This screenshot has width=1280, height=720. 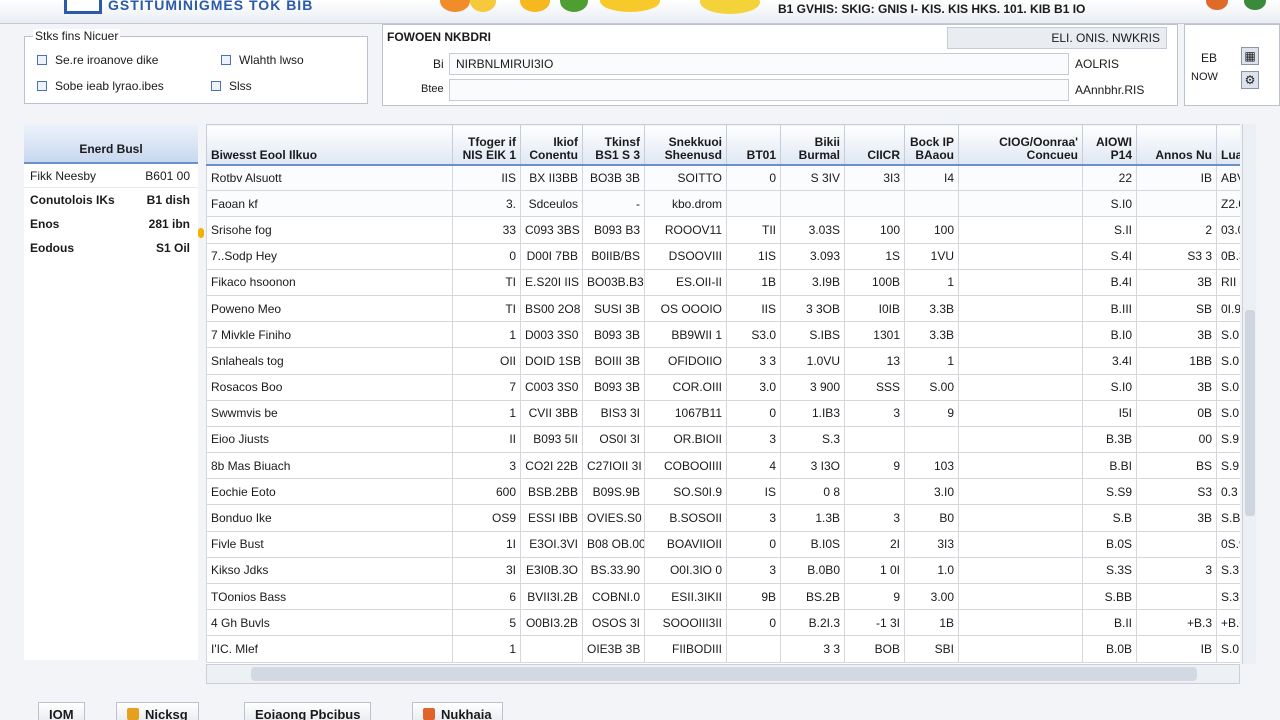 I want to click on table-cell: D003 3S0, so click(x=551, y=335).